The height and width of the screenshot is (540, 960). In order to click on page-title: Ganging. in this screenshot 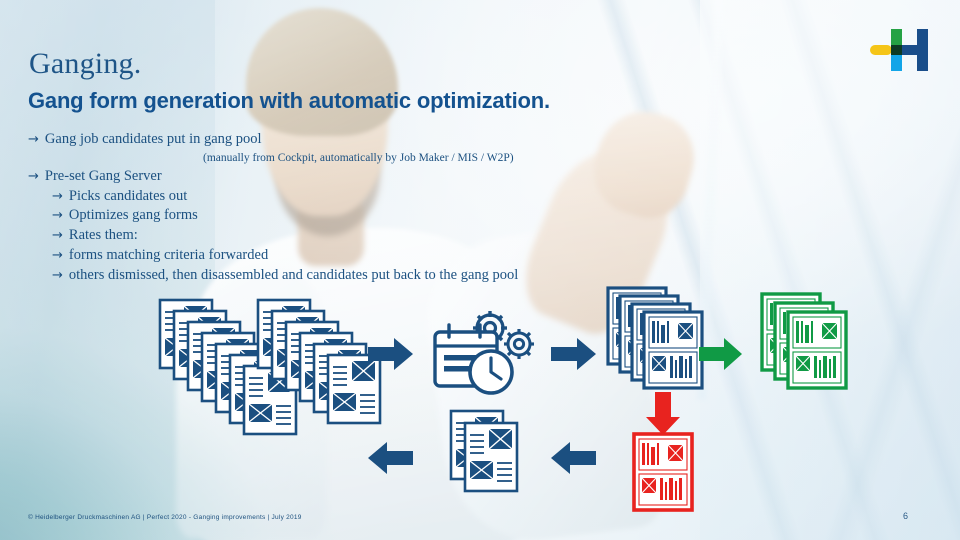, I will do `click(85, 63)`.